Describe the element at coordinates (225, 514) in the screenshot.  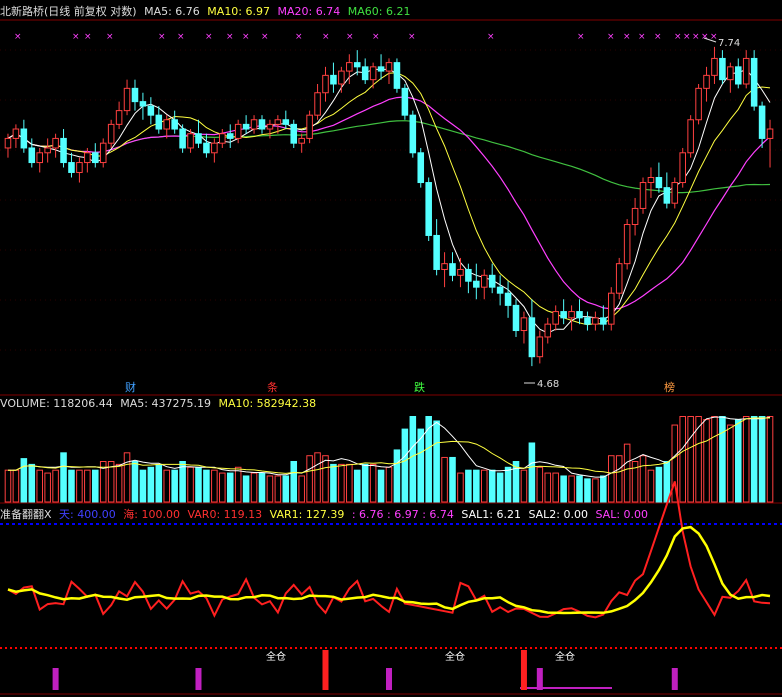
I see `var0-value: VAR0: 119.13` at that location.